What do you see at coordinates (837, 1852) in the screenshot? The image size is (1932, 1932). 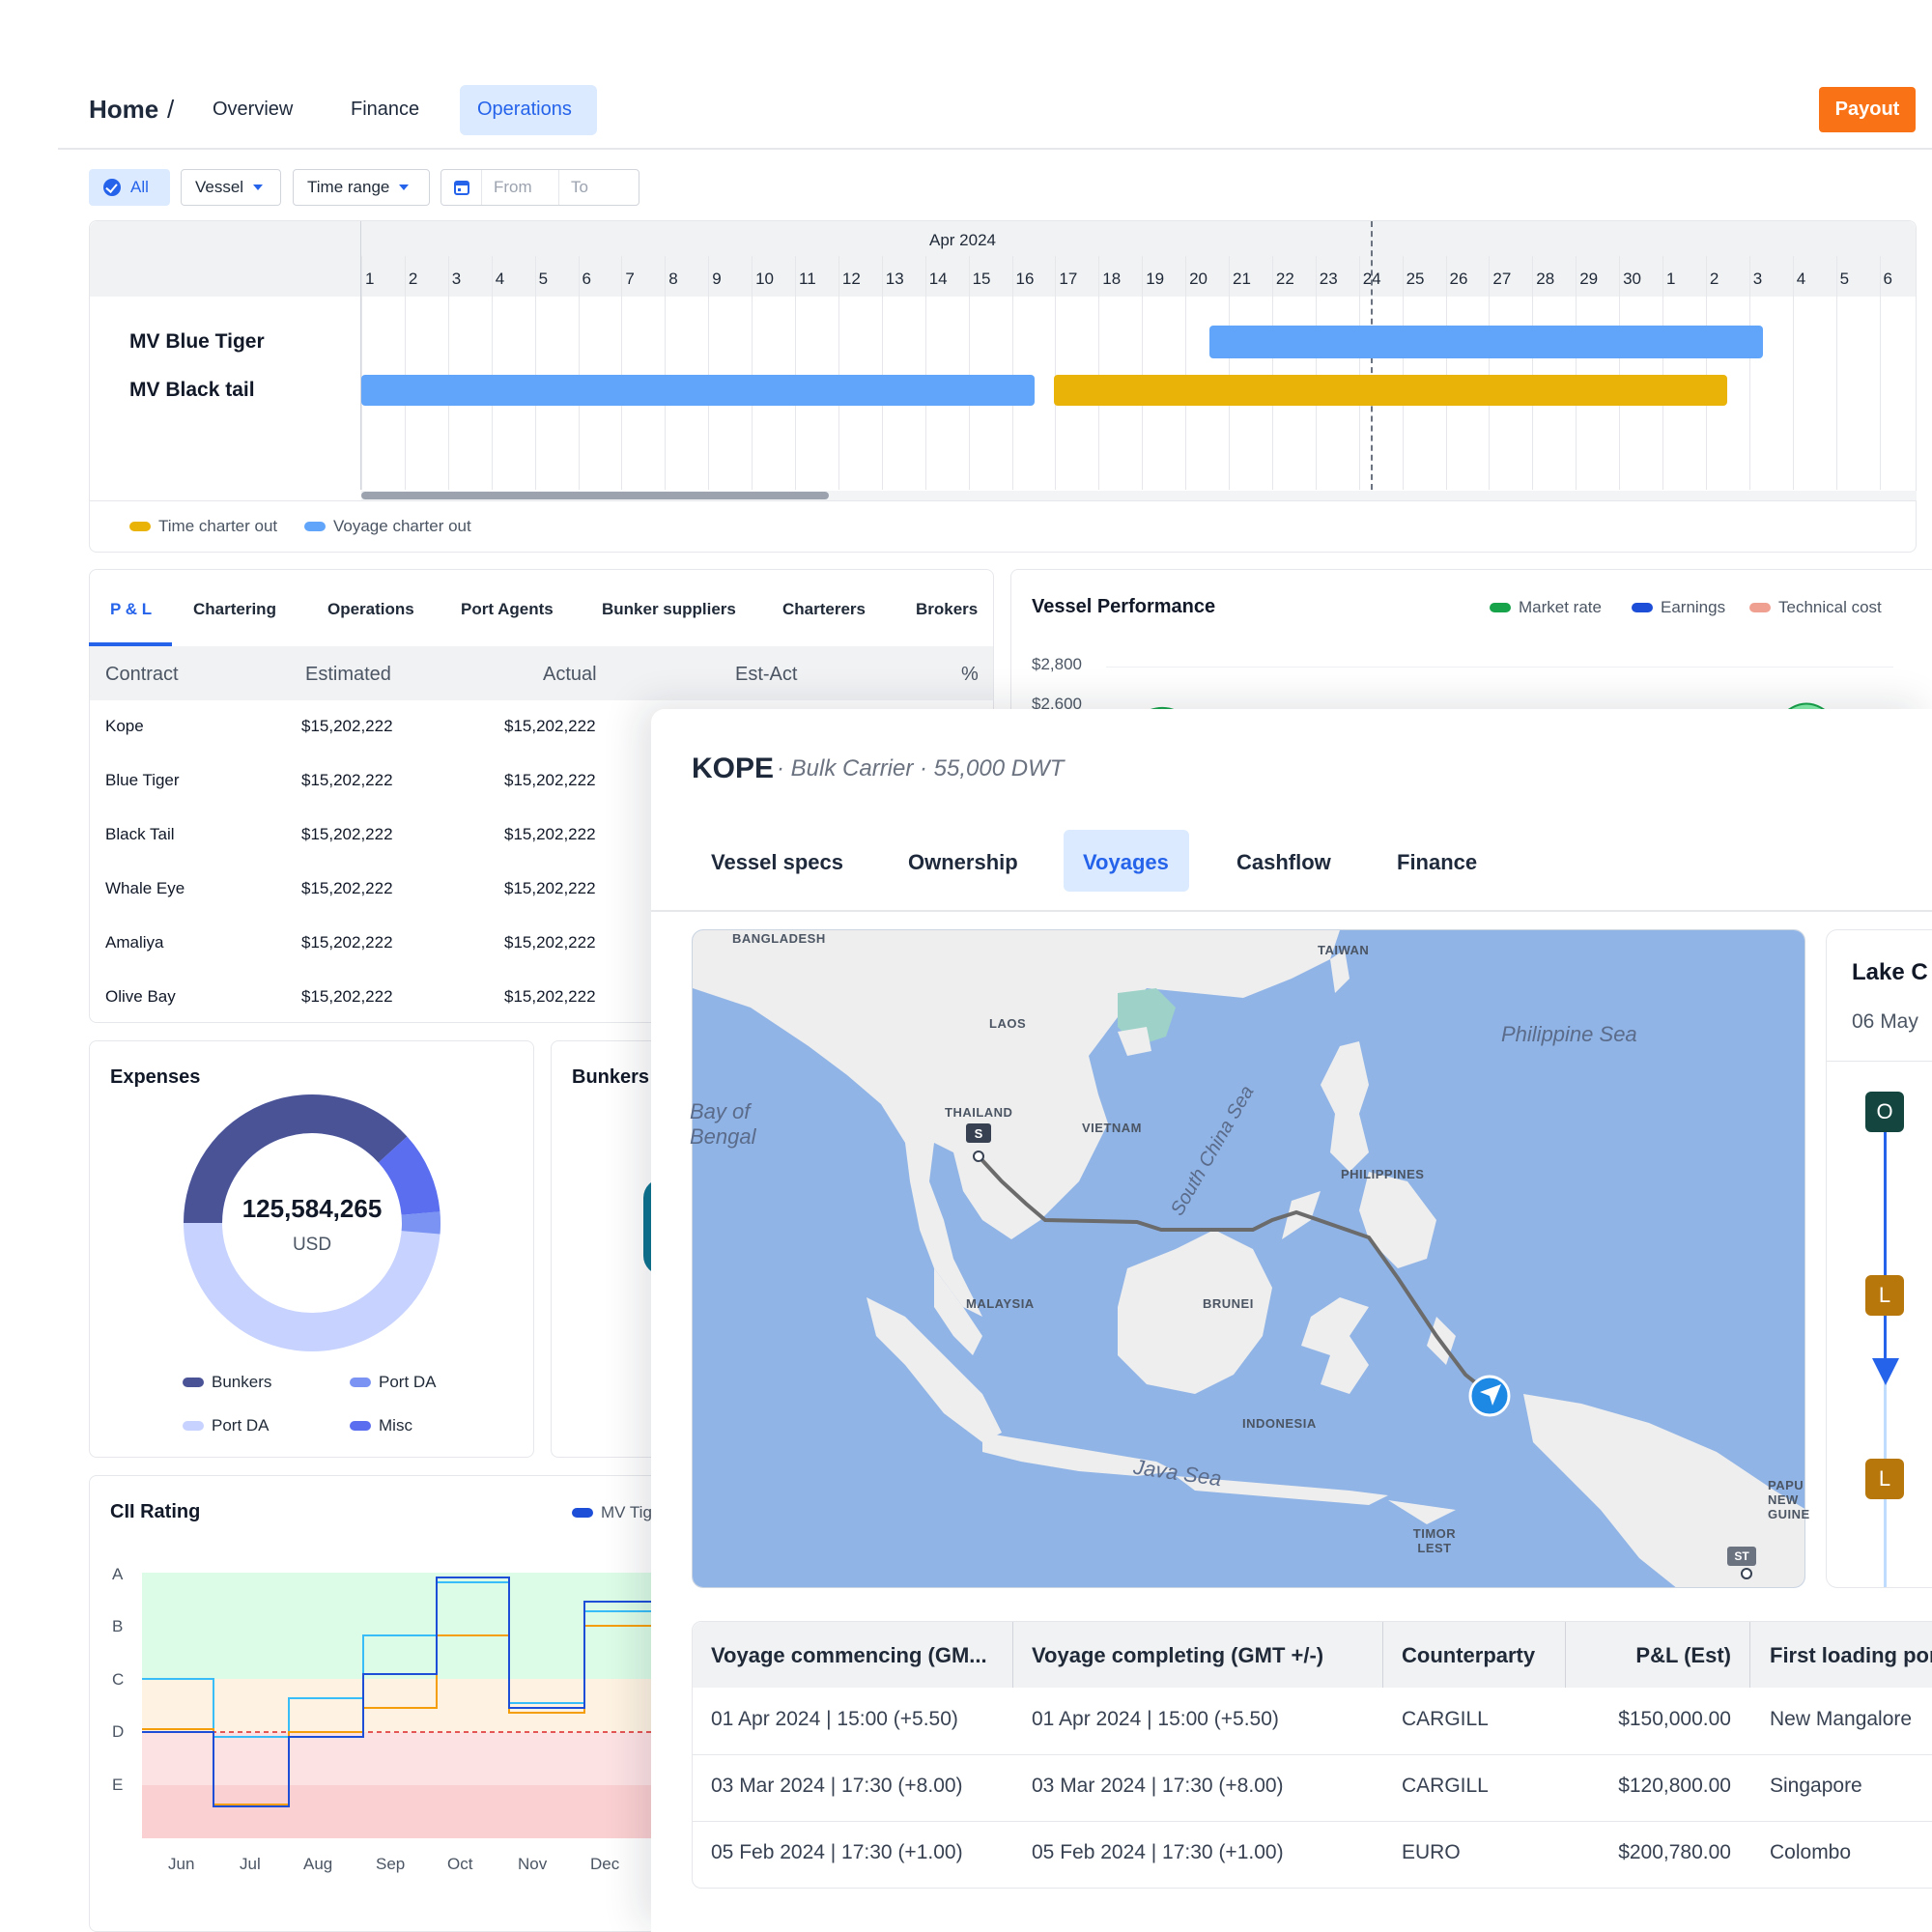 I see `commencing-cell: 05 Feb 2024 | 17:30 (+1.00)` at bounding box center [837, 1852].